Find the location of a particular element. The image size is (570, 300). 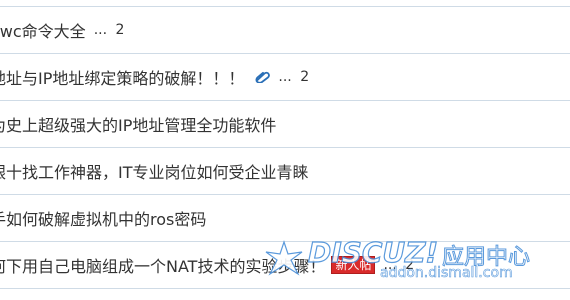

thread-title-link: 为史上超级强大的IP地址管理全功能软件 is located at coordinates (138, 124).